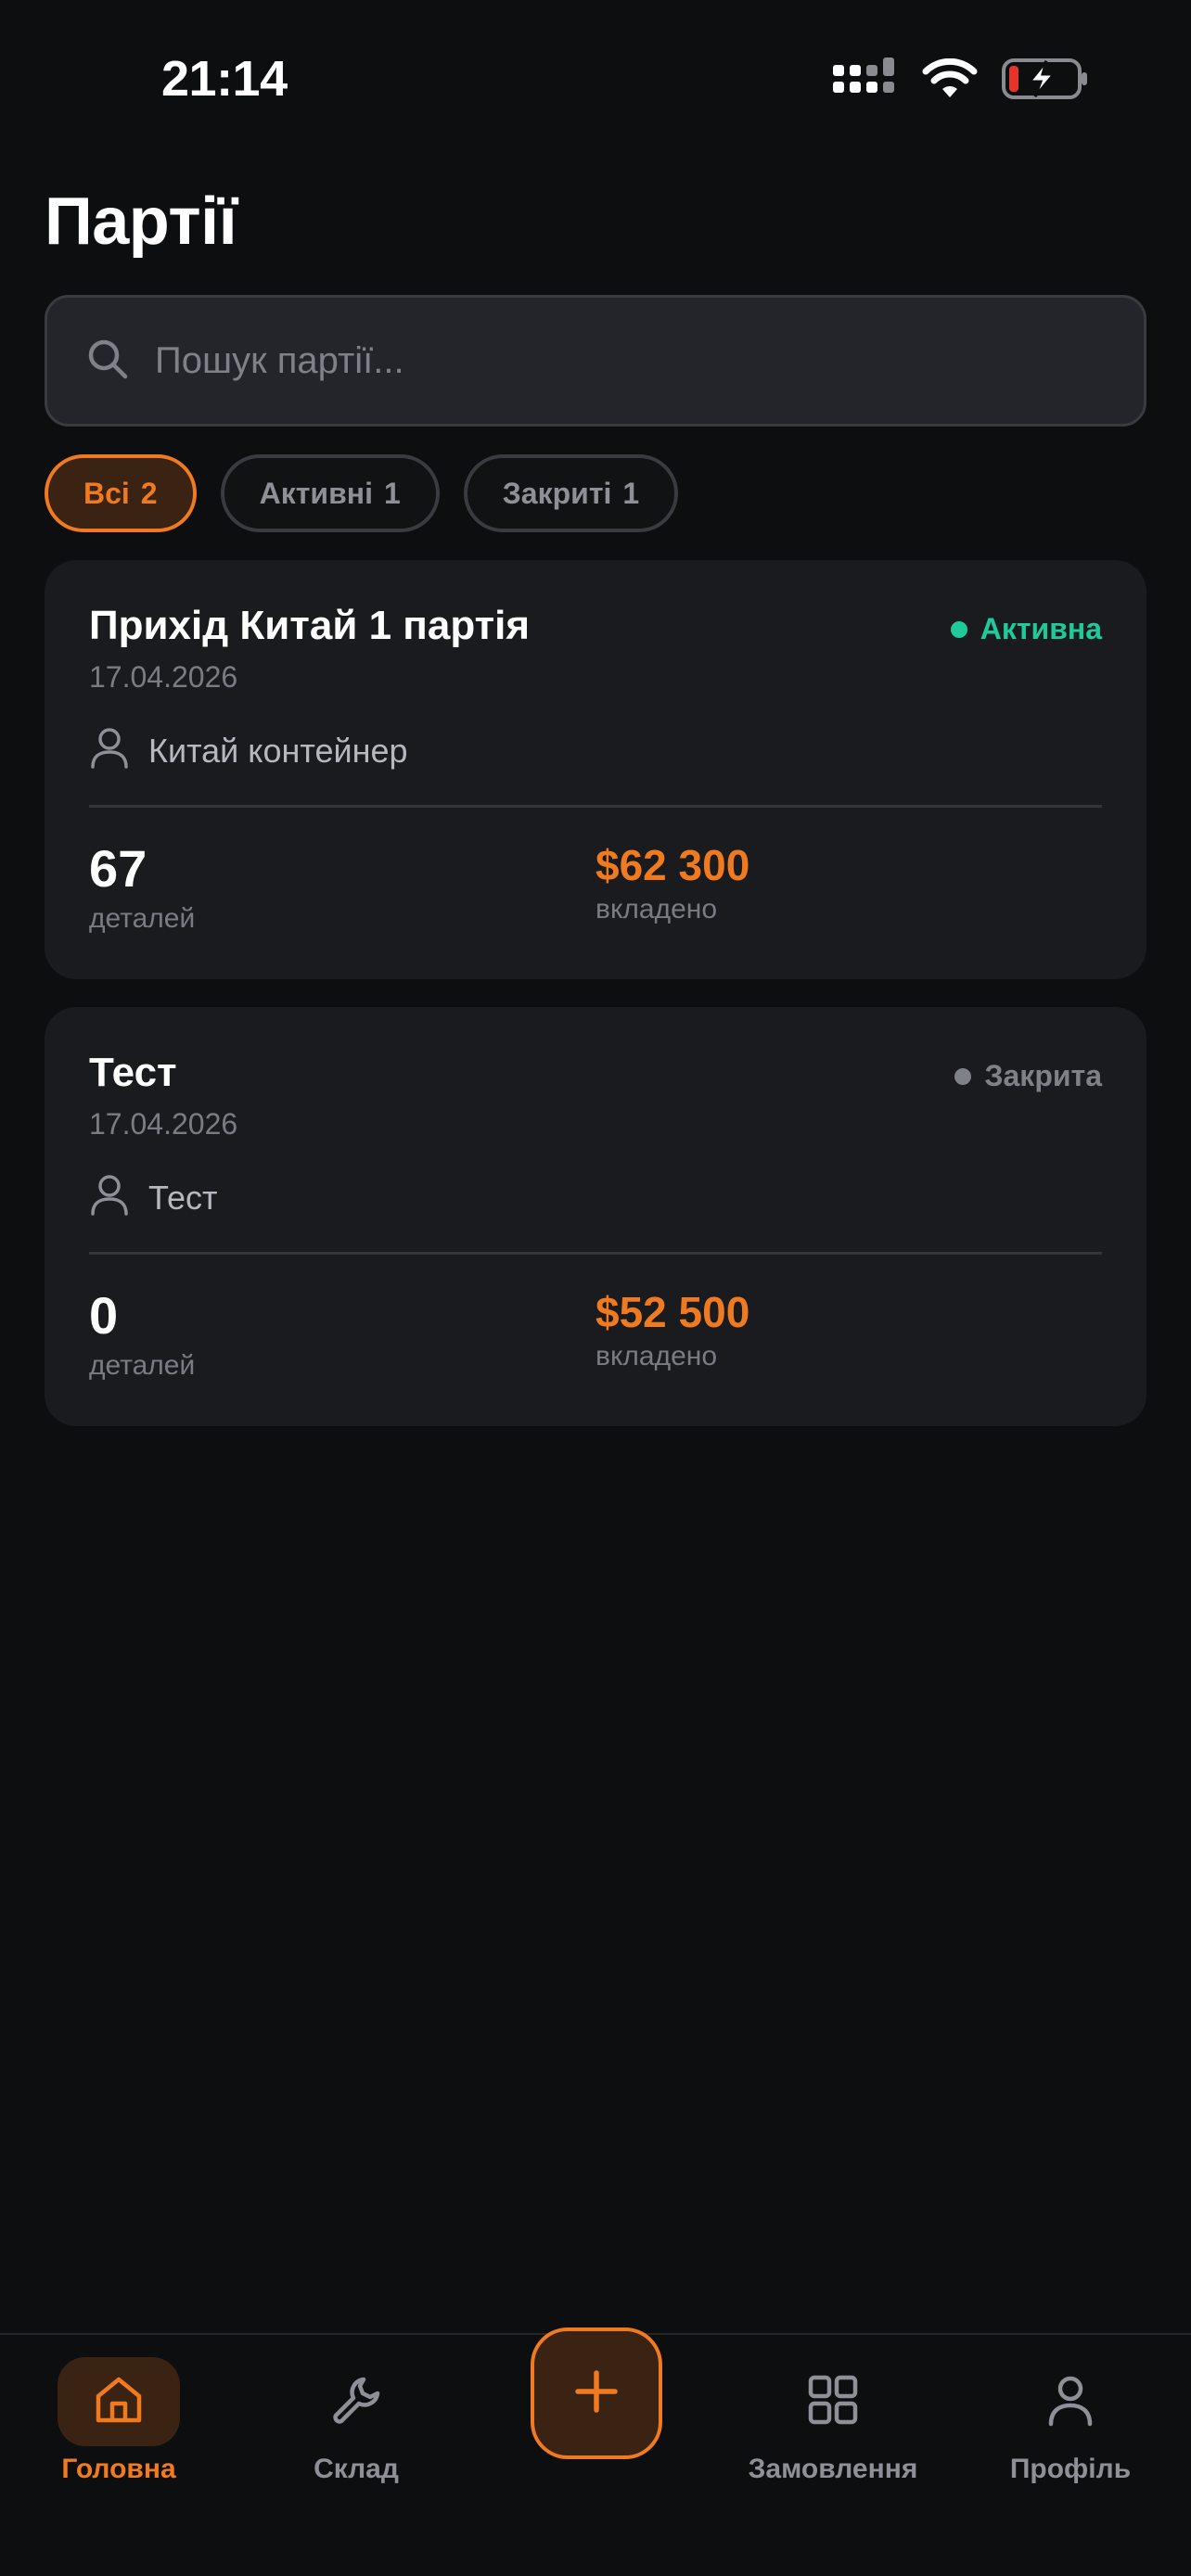 This screenshot has width=1191, height=2576. Describe the element at coordinates (106, 493) in the screenshot. I see `filter-chip-label: Всі` at that location.